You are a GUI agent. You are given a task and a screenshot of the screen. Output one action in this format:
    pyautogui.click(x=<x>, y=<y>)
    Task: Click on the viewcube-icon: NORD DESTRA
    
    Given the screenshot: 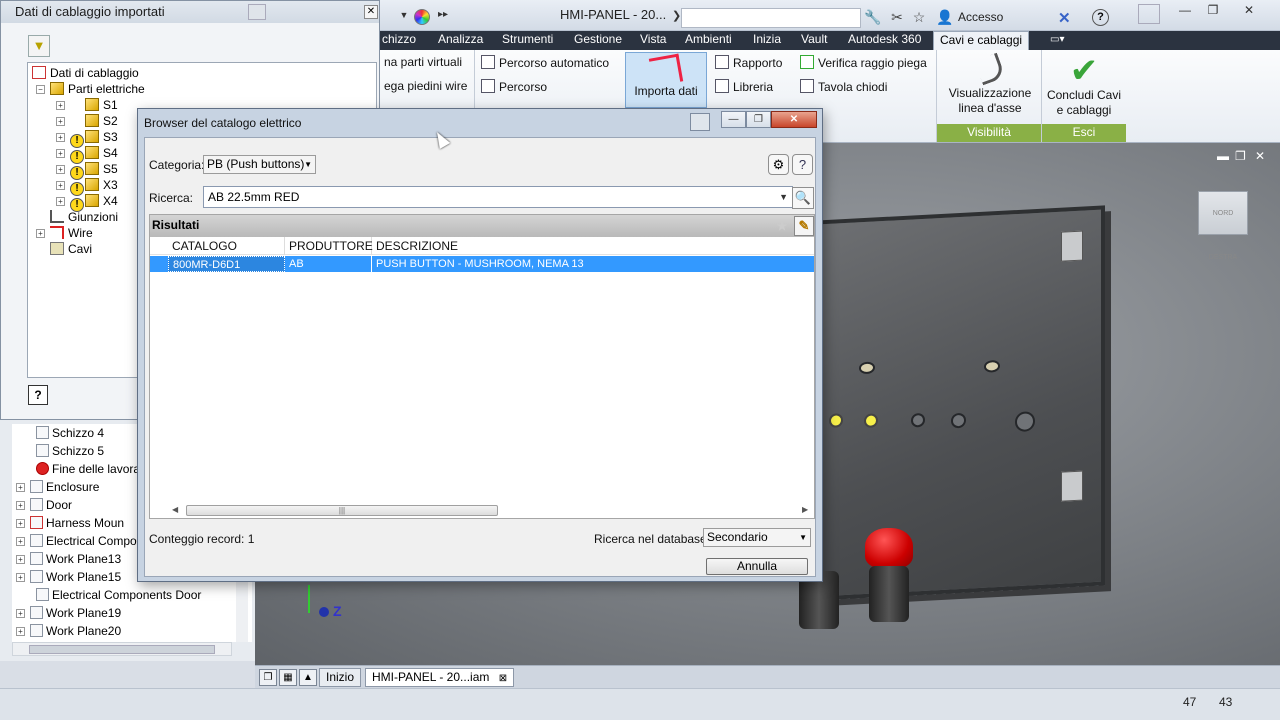 What is the action you would take?
    pyautogui.click(x=1223, y=226)
    